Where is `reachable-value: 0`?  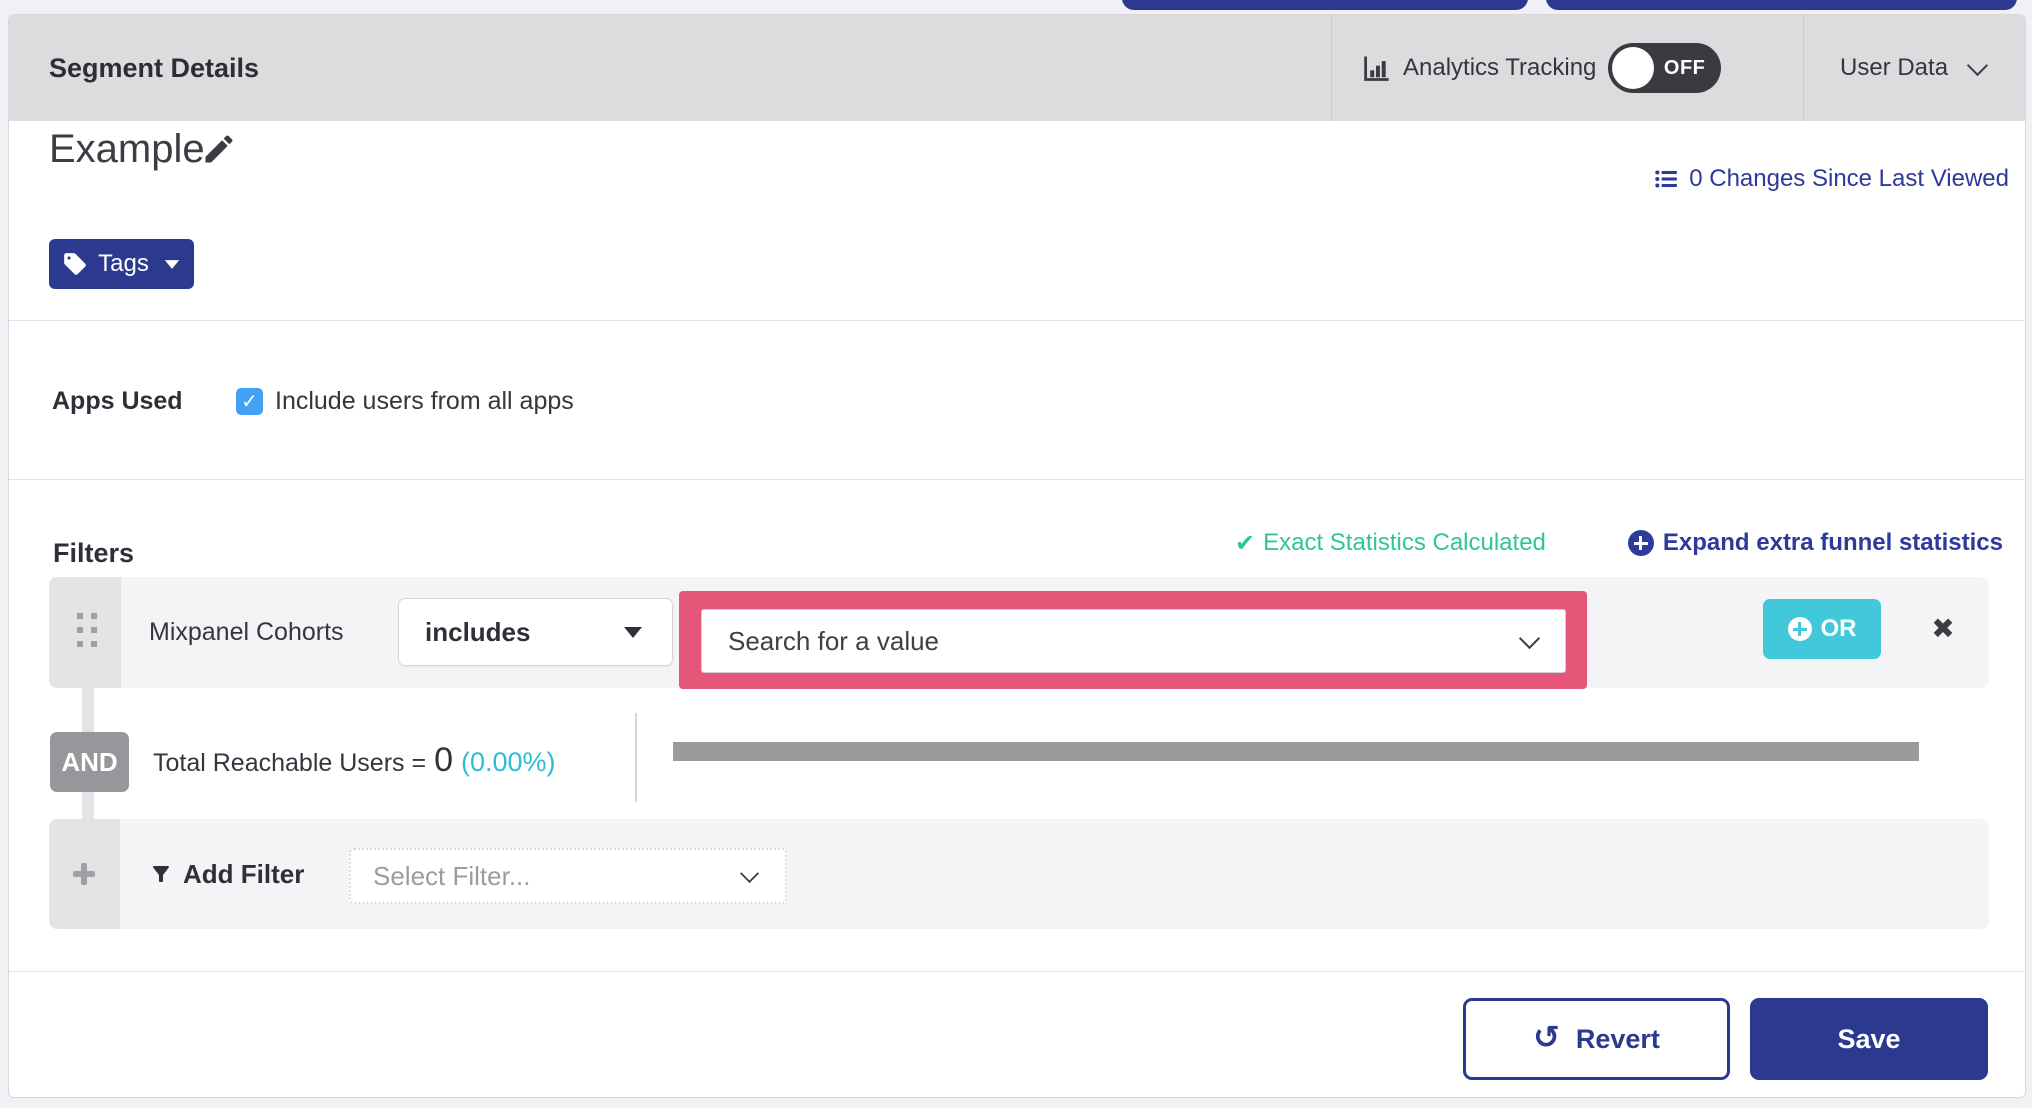
reachable-value: 0 is located at coordinates (443, 760).